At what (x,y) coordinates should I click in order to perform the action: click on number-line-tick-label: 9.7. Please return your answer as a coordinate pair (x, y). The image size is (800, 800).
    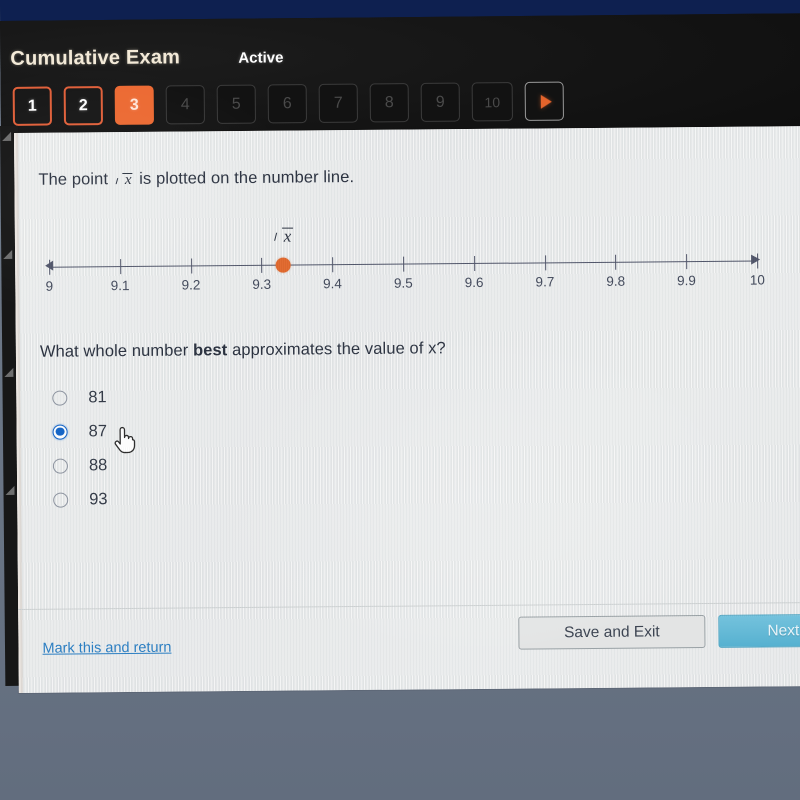
    Looking at the image, I should click on (545, 282).